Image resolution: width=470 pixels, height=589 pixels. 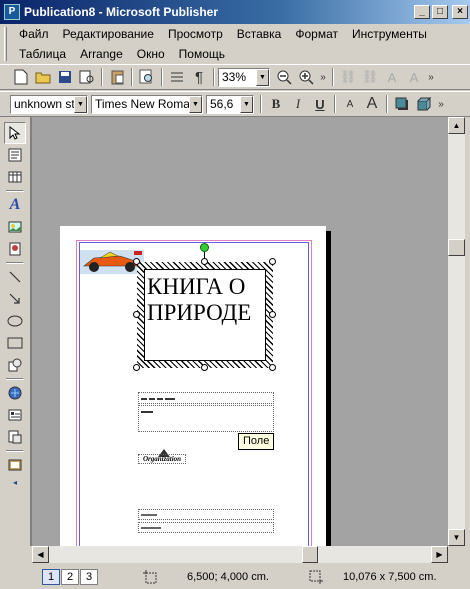 What do you see at coordinates (5, 44) in the screenshot?
I see `menu-grip` at bounding box center [5, 44].